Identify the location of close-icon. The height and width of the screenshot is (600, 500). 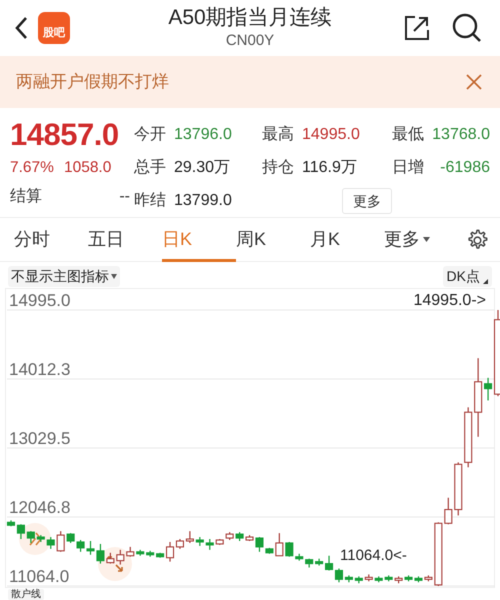
(474, 82).